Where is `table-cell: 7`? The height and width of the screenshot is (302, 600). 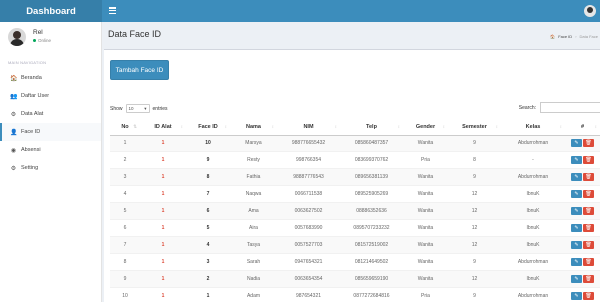 table-cell: 7 is located at coordinates (125, 244).